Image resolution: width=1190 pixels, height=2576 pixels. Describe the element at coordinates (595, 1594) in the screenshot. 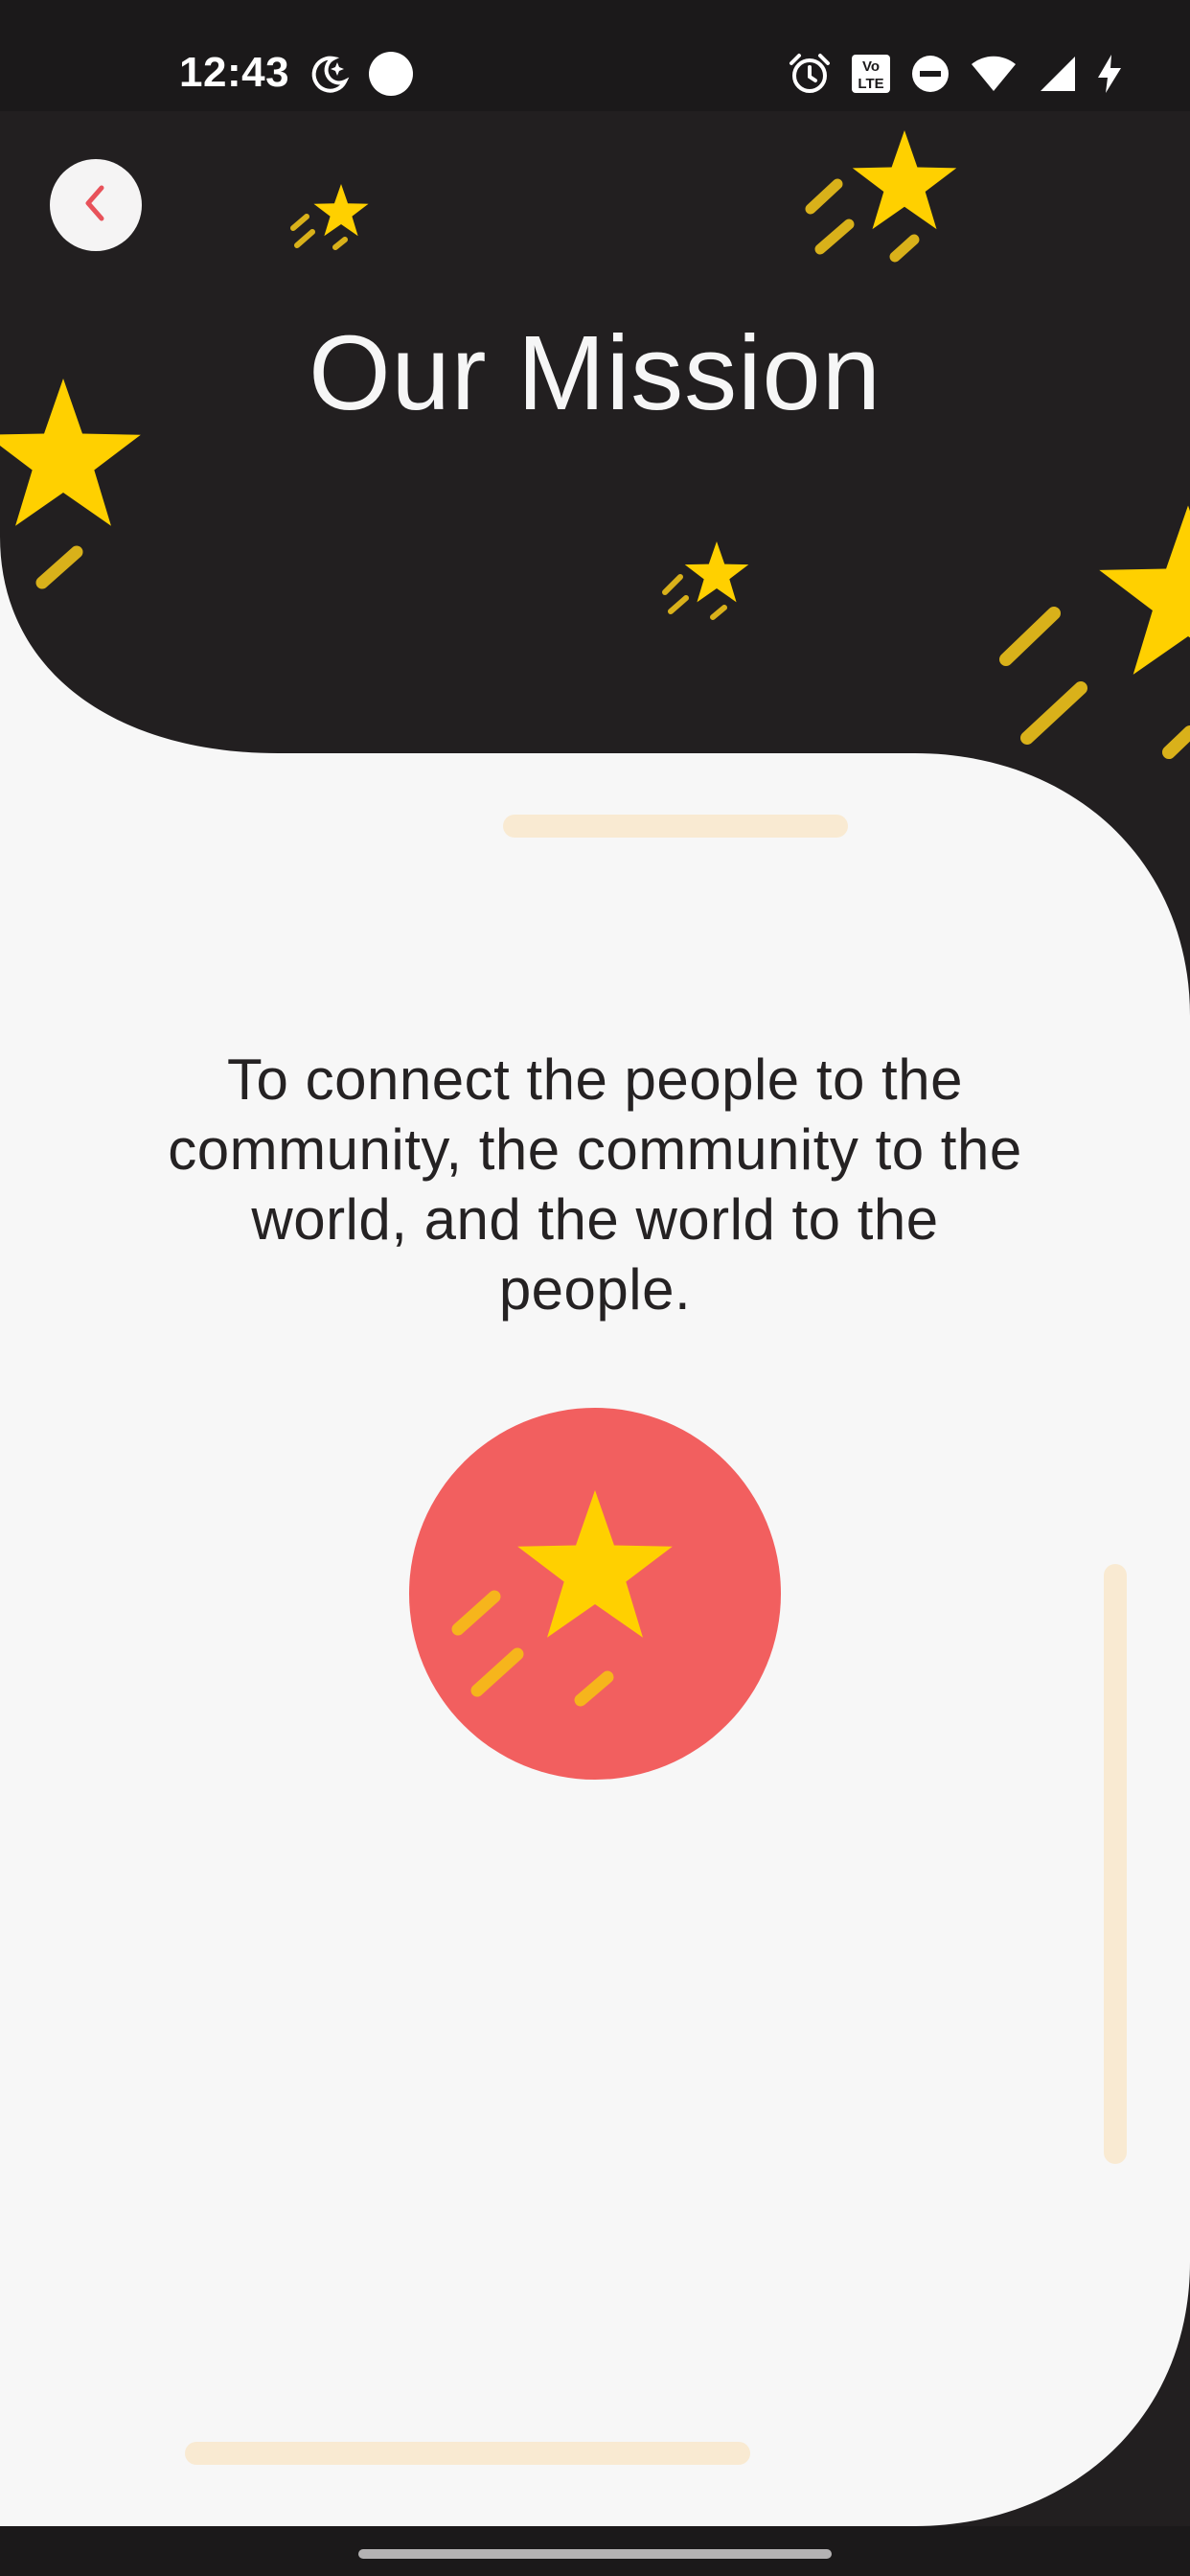

I see `mission-badge` at that location.